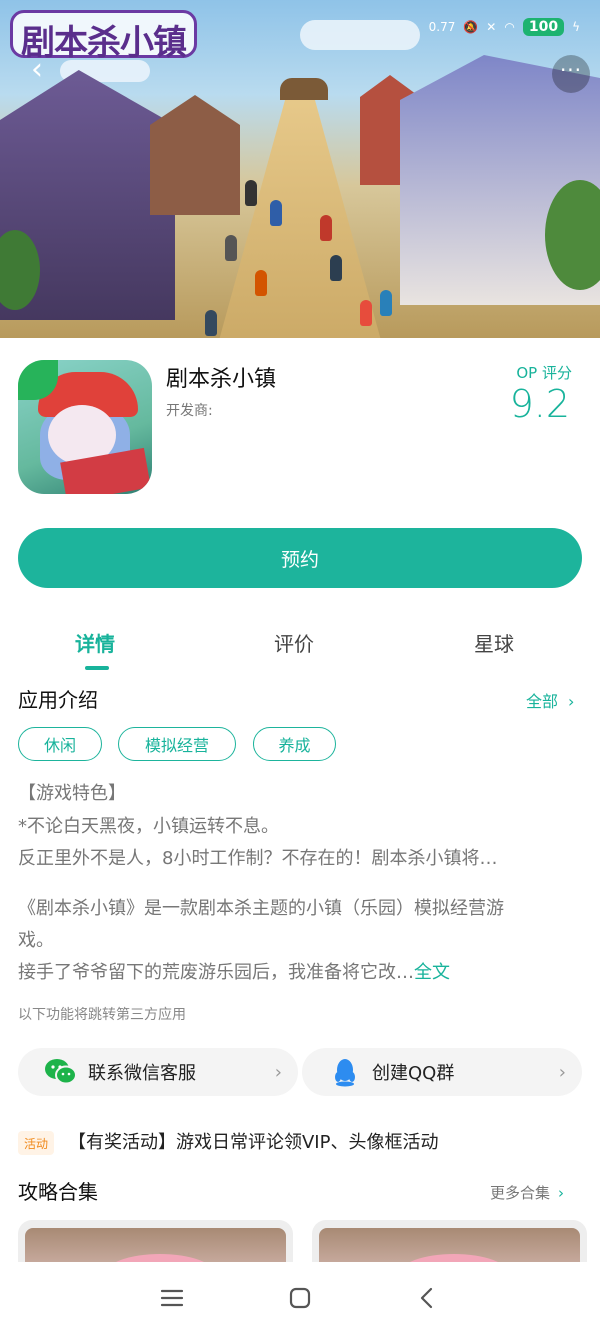 This screenshot has width=600, height=1333. I want to click on app-name: 剧本杀小镇, so click(221, 379).